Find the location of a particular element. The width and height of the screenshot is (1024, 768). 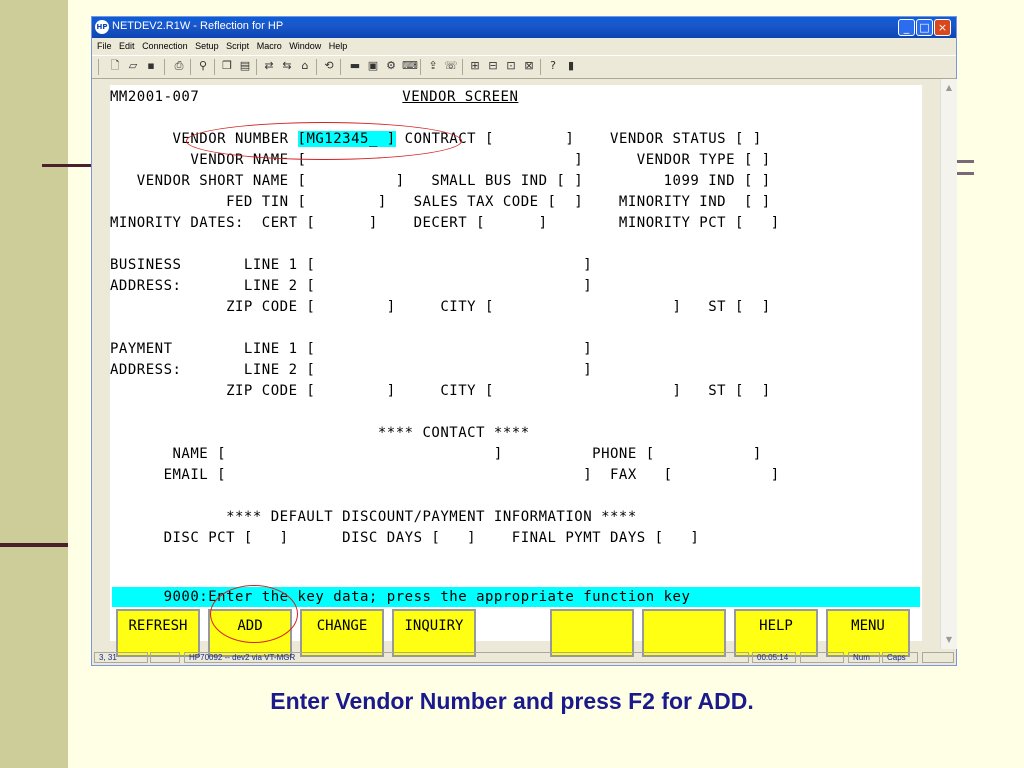

close-button: × is located at coordinates (942, 27).